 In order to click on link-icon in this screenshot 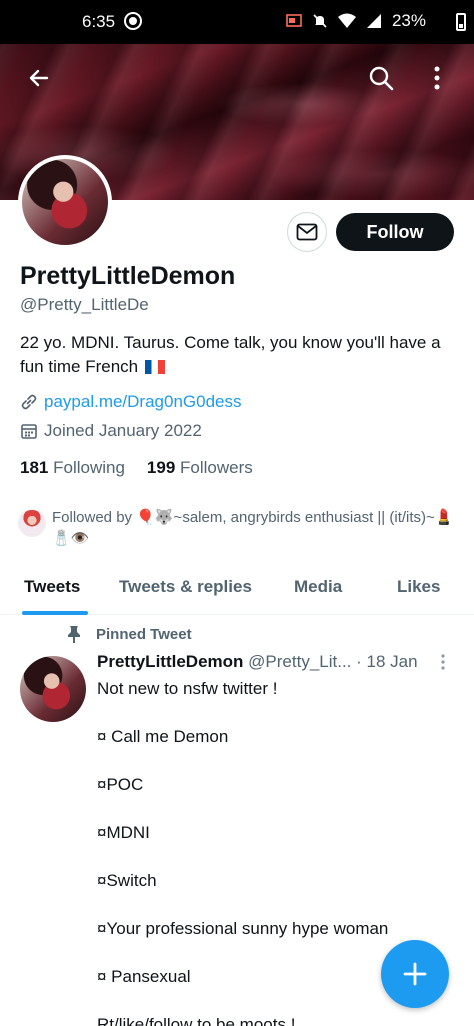, I will do `click(29, 402)`.